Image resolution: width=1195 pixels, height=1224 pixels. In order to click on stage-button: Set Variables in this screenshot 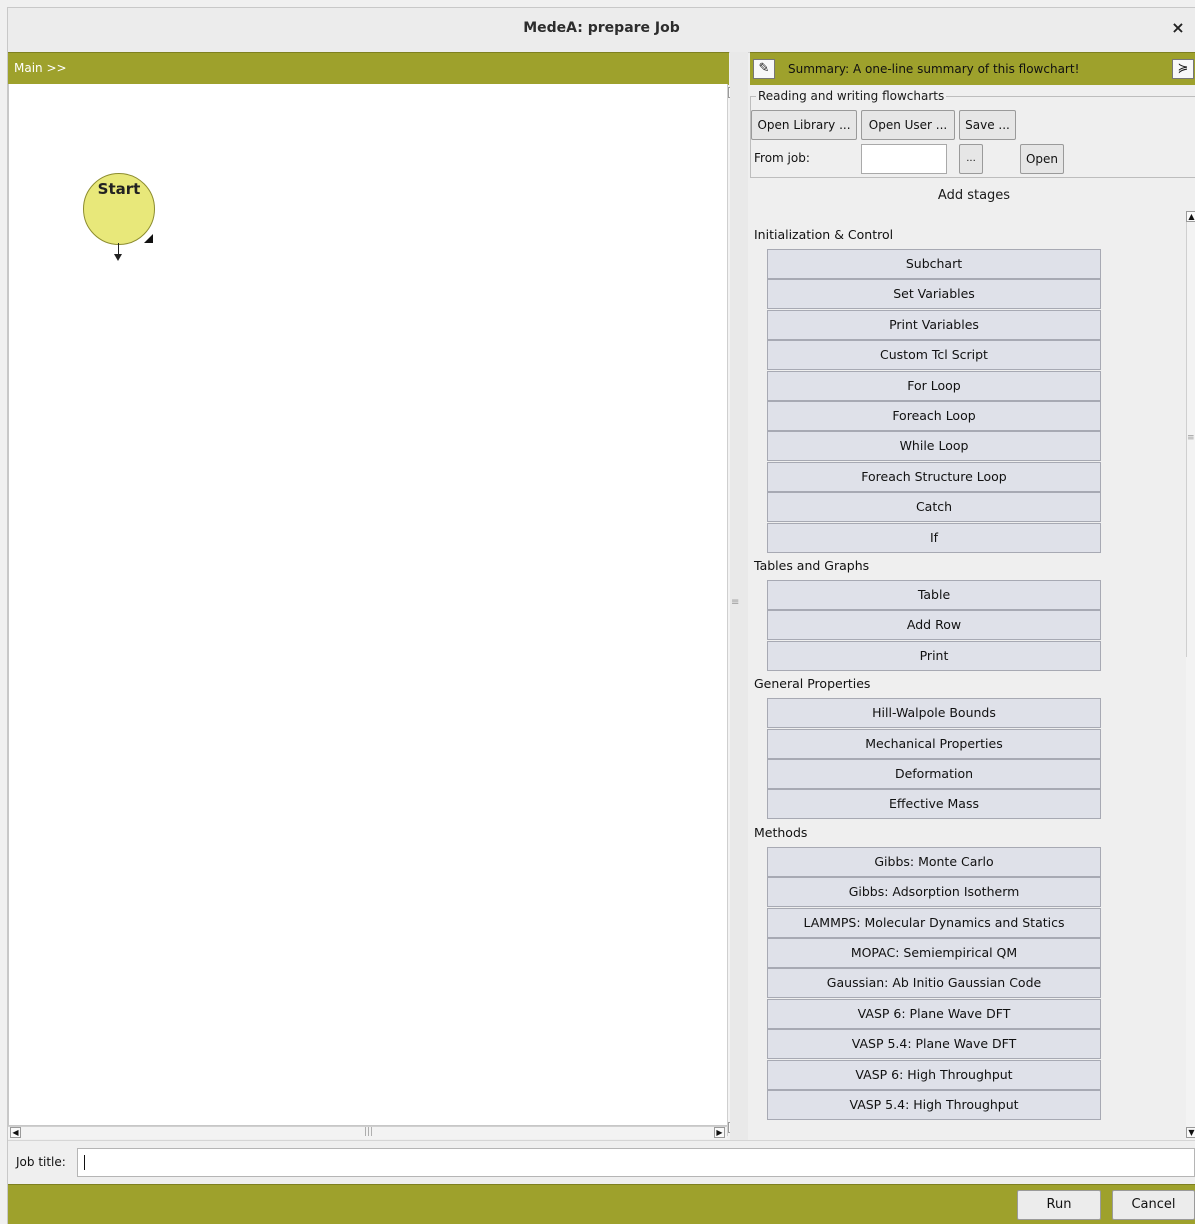, I will do `click(934, 294)`.